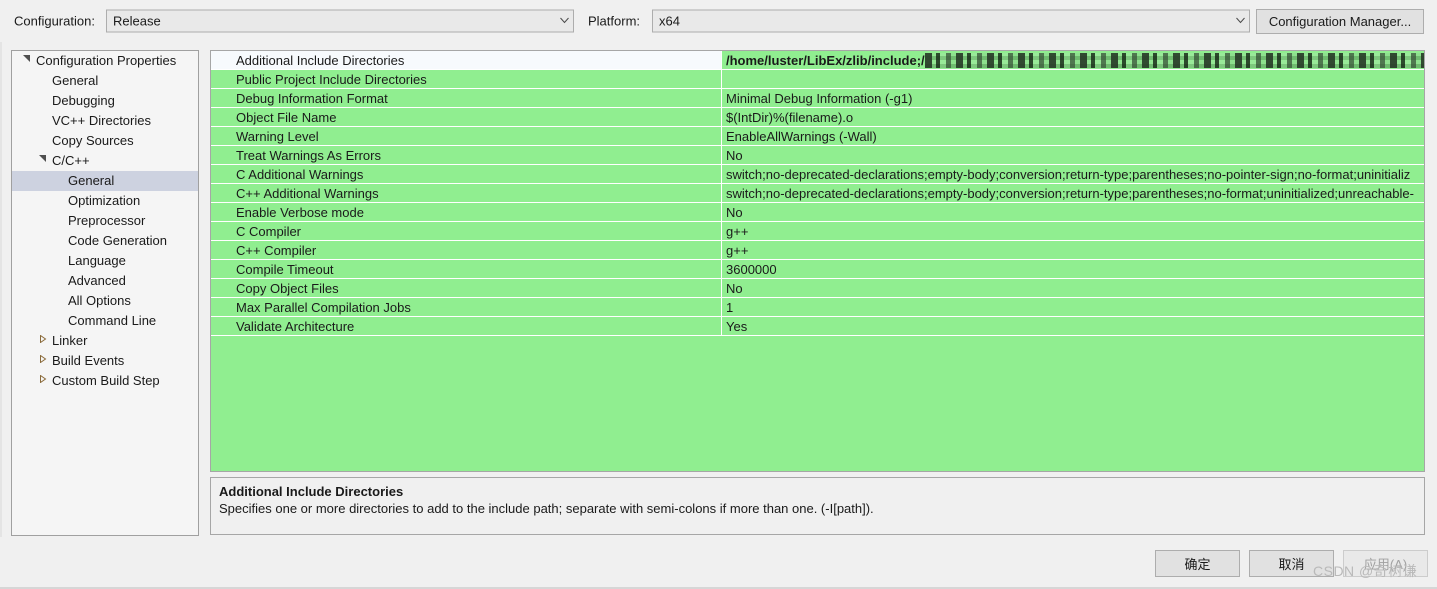 This screenshot has height=589, width=1437. I want to click on tree-item-debugging: Debugging, so click(105, 101).